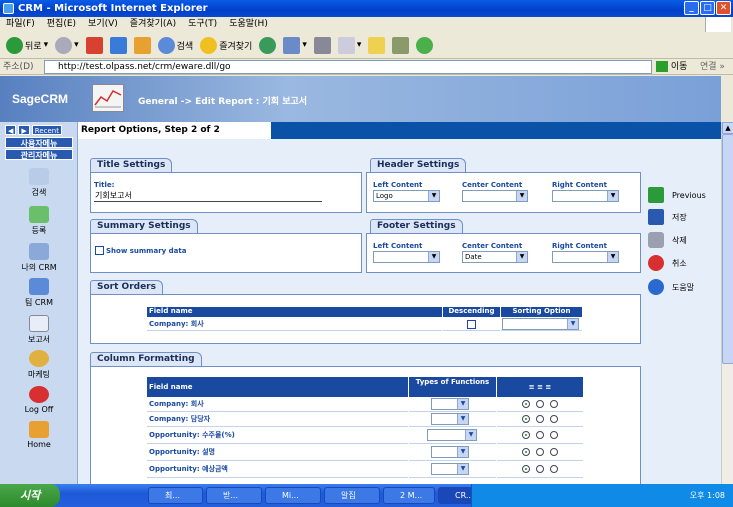  Describe the element at coordinates (67, 45) in the screenshot. I see `forward-button: ▾` at that location.